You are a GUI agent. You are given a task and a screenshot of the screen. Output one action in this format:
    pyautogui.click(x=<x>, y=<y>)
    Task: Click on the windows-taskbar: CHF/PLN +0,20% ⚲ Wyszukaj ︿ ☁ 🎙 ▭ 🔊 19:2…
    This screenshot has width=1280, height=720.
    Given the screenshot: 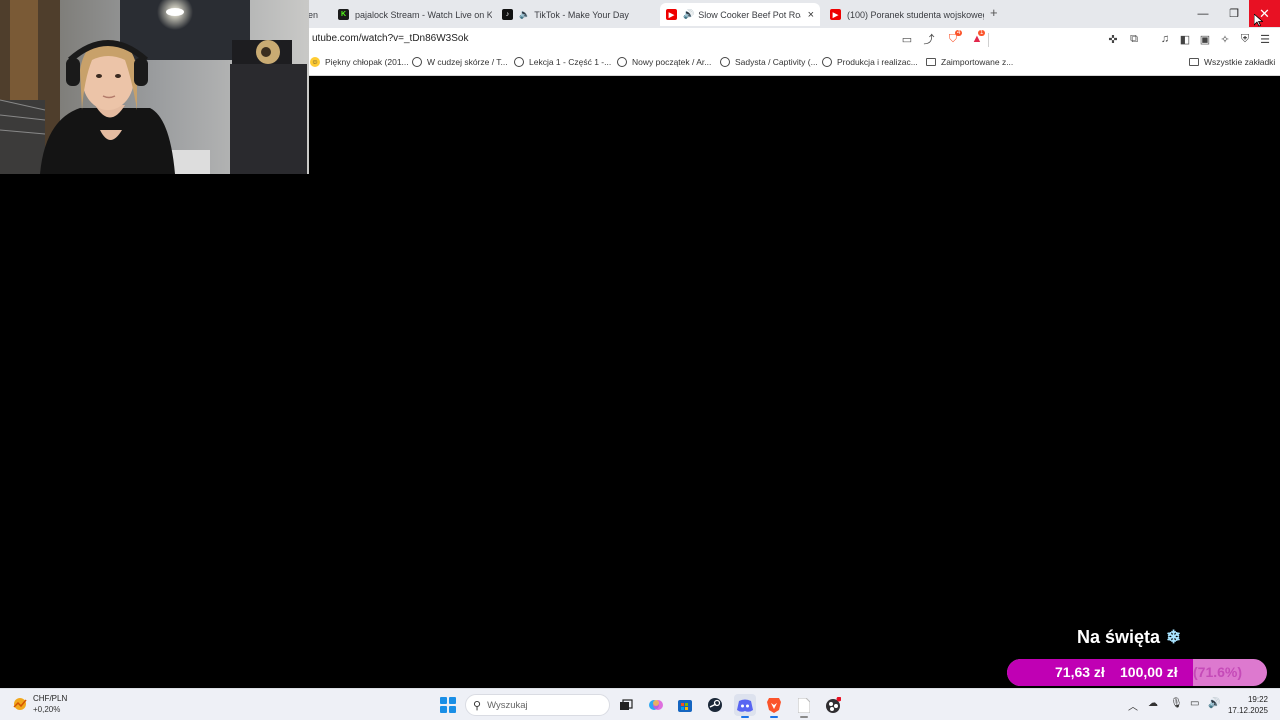 What is the action you would take?
    pyautogui.click(x=640, y=704)
    